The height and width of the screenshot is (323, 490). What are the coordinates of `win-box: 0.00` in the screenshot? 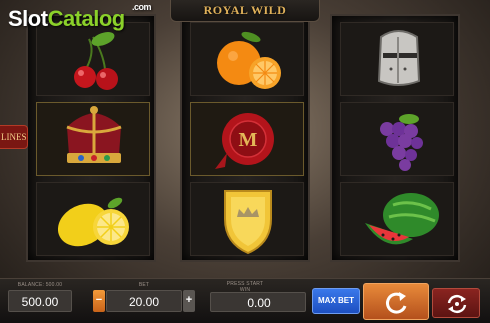 It's located at (258, 302).